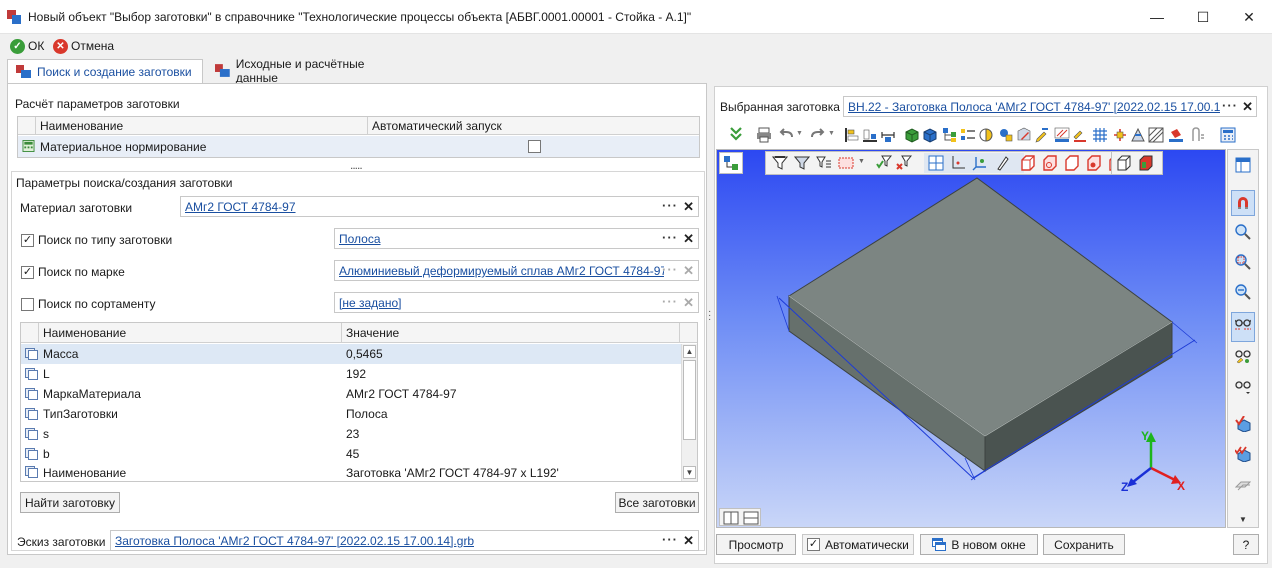 The height and width of the screenshot is (568, 1272). Describe the element at coordinates (1157, 17) in the screenshot. I see `minimize-button: —` at that location.